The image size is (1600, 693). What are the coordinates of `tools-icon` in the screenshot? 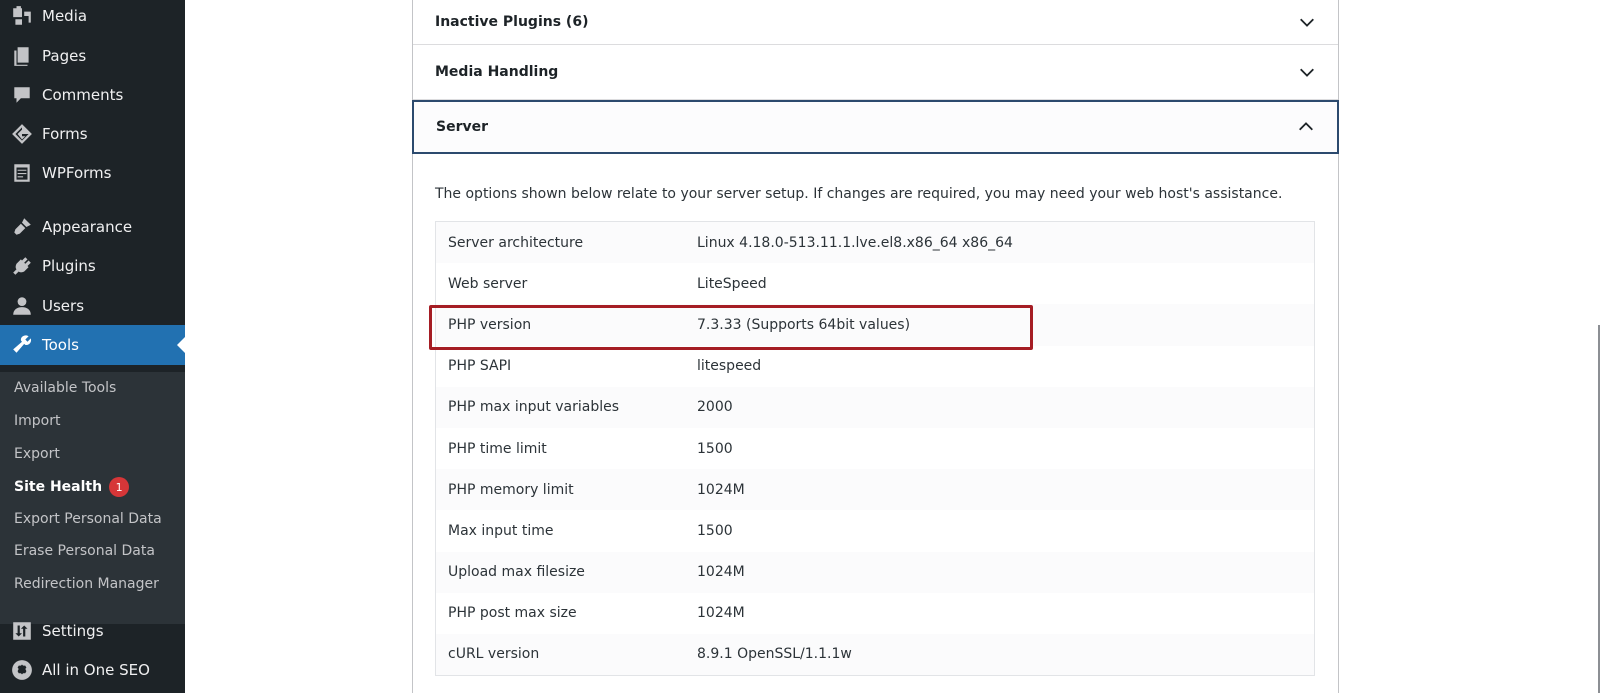 It's located at (22, 345).